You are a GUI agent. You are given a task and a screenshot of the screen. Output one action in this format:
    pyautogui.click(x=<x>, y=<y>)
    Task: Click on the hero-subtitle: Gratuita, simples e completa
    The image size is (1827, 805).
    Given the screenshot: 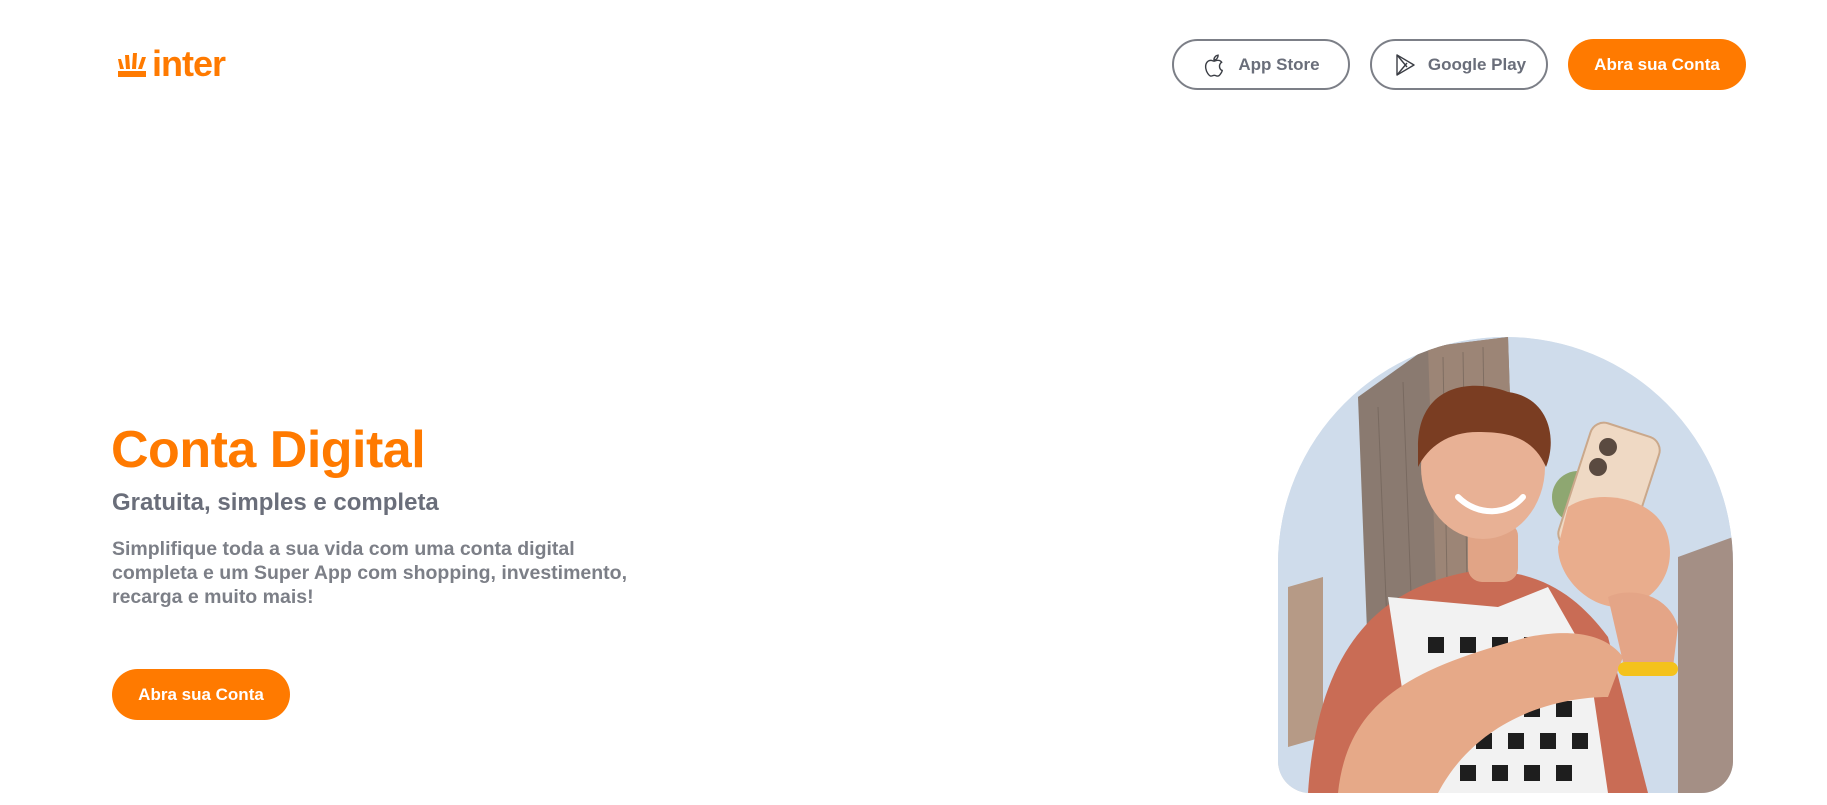 What is the action you would take?
    pyautogui.click(x=275, y=502)
    